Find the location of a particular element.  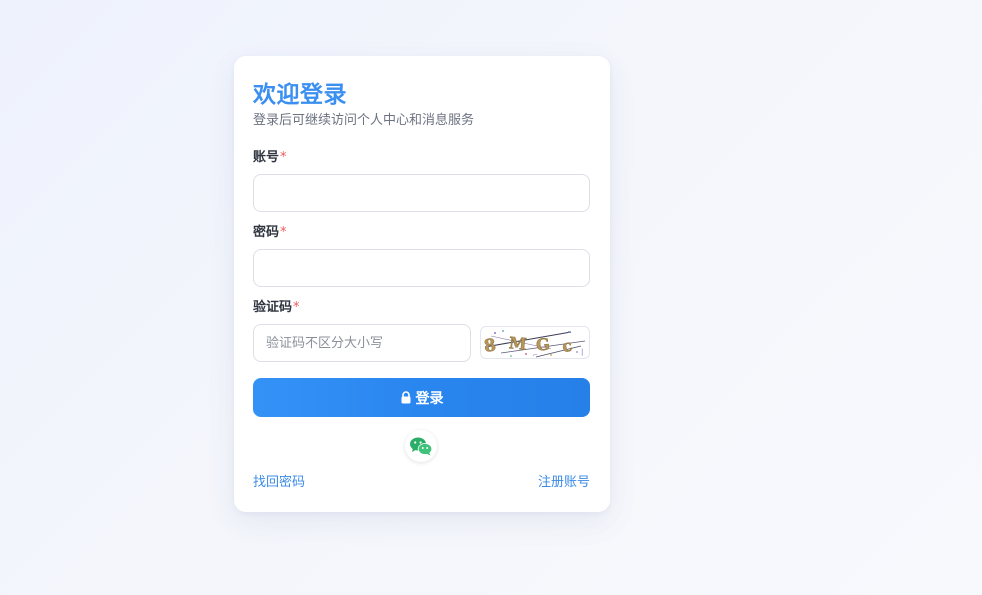

svg-text: M is located at coordinates (517, 343).